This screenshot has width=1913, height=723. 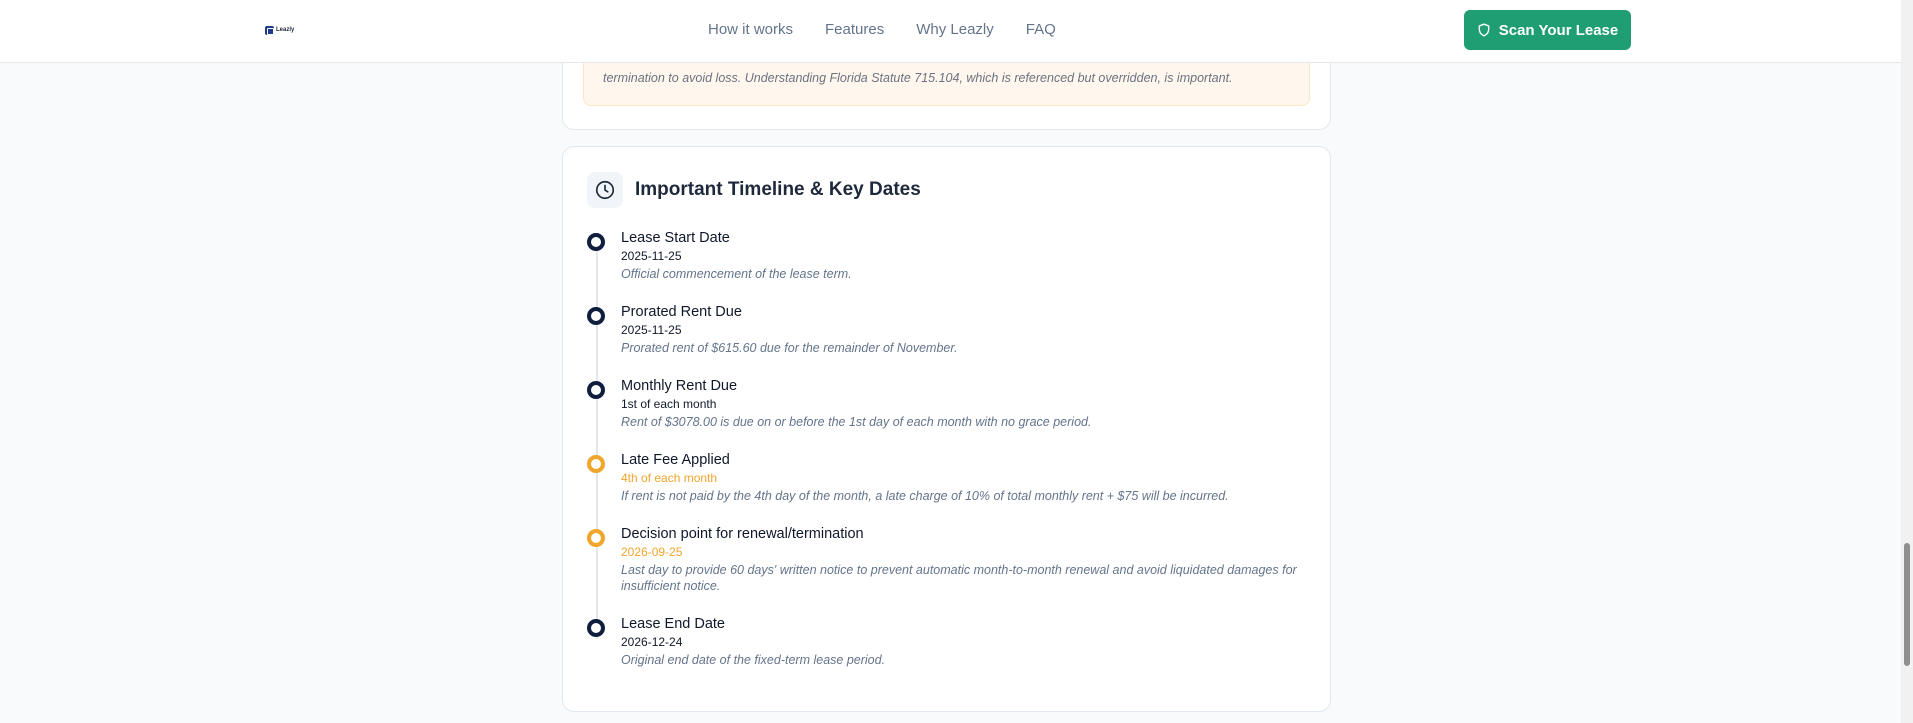 What do you see at coordinates (681, 312) in the screenshot?
I see `timeline-item-title: Prorated Rent Due` at bounding box center [681, 312].